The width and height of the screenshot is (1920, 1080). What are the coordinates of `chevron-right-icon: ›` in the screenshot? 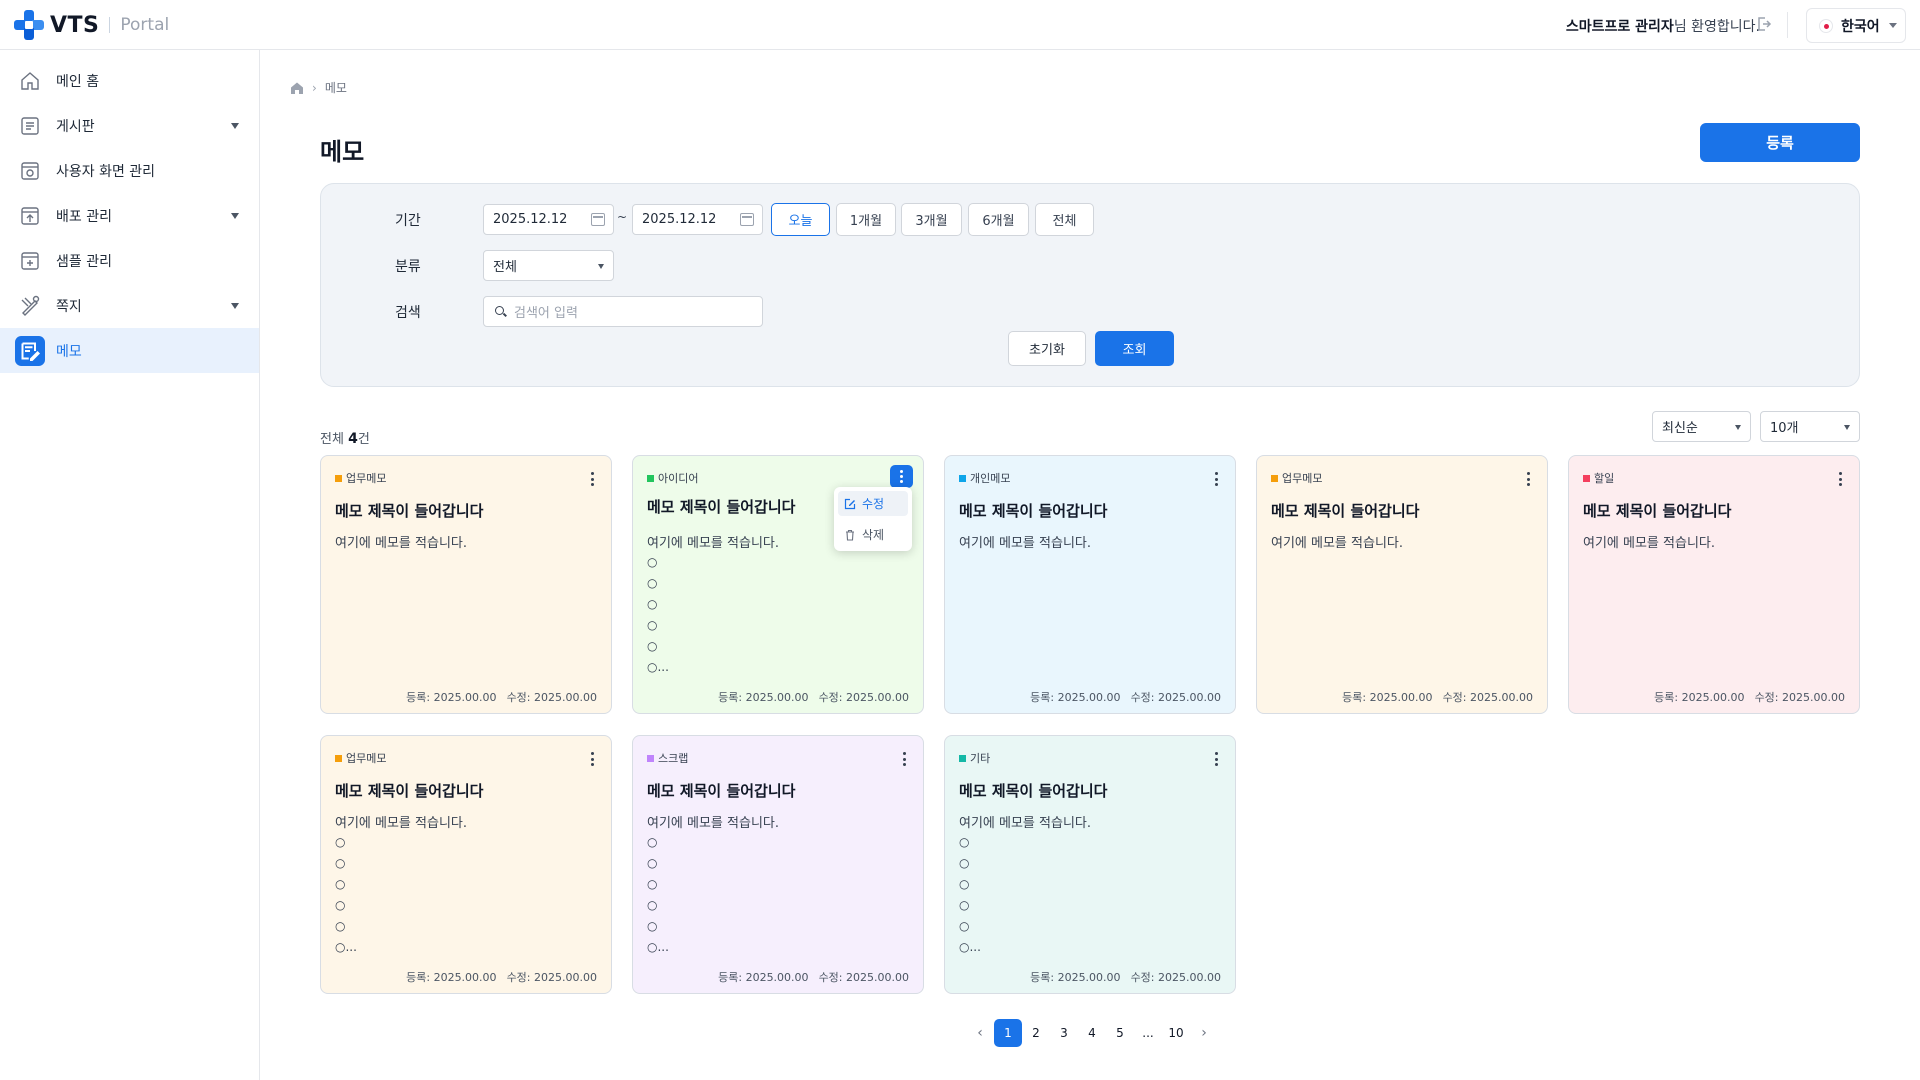 It's located at (314, 87).